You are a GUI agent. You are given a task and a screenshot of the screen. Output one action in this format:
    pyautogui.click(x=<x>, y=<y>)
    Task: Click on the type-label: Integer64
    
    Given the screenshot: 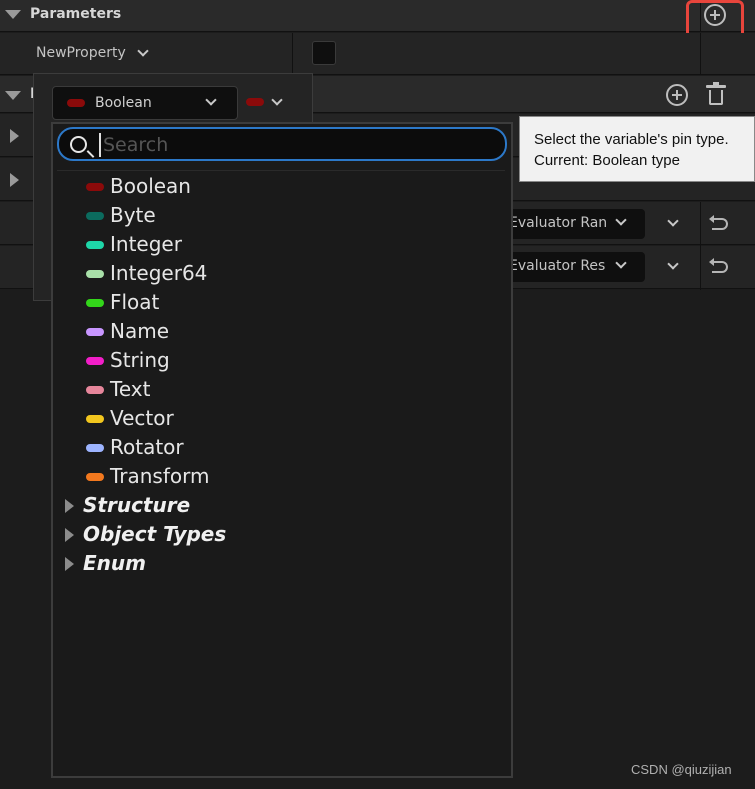 What is the action you would take?
    pyautogui.click(x=159, y=273)
    